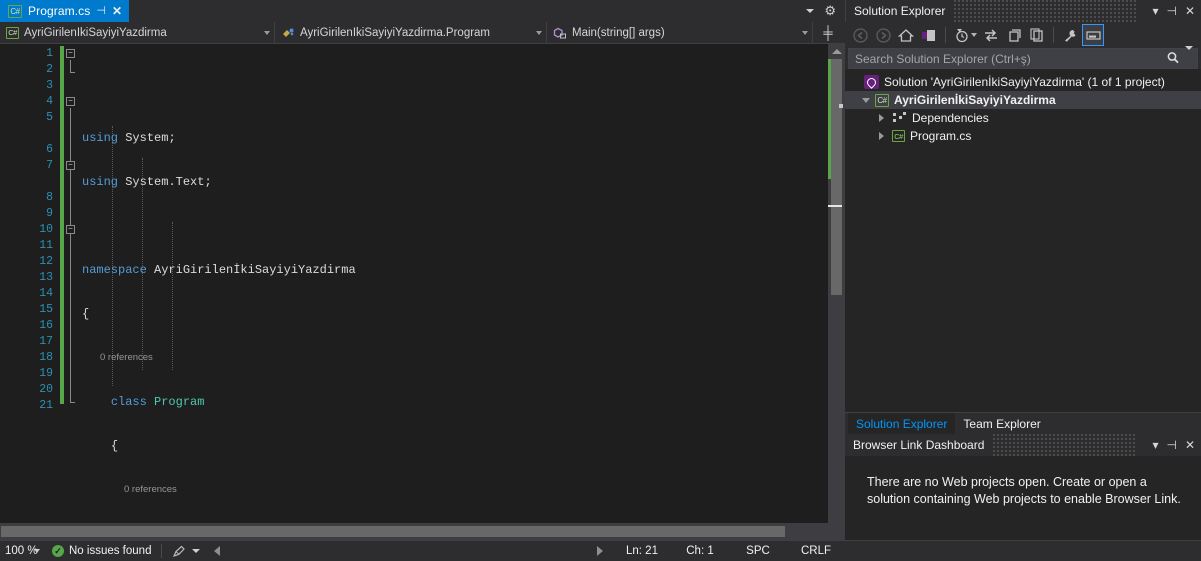  What do you see at coordinates (46, 245) in the screenshot?
I see `line-number: 11` at bounding box center [46, 245].